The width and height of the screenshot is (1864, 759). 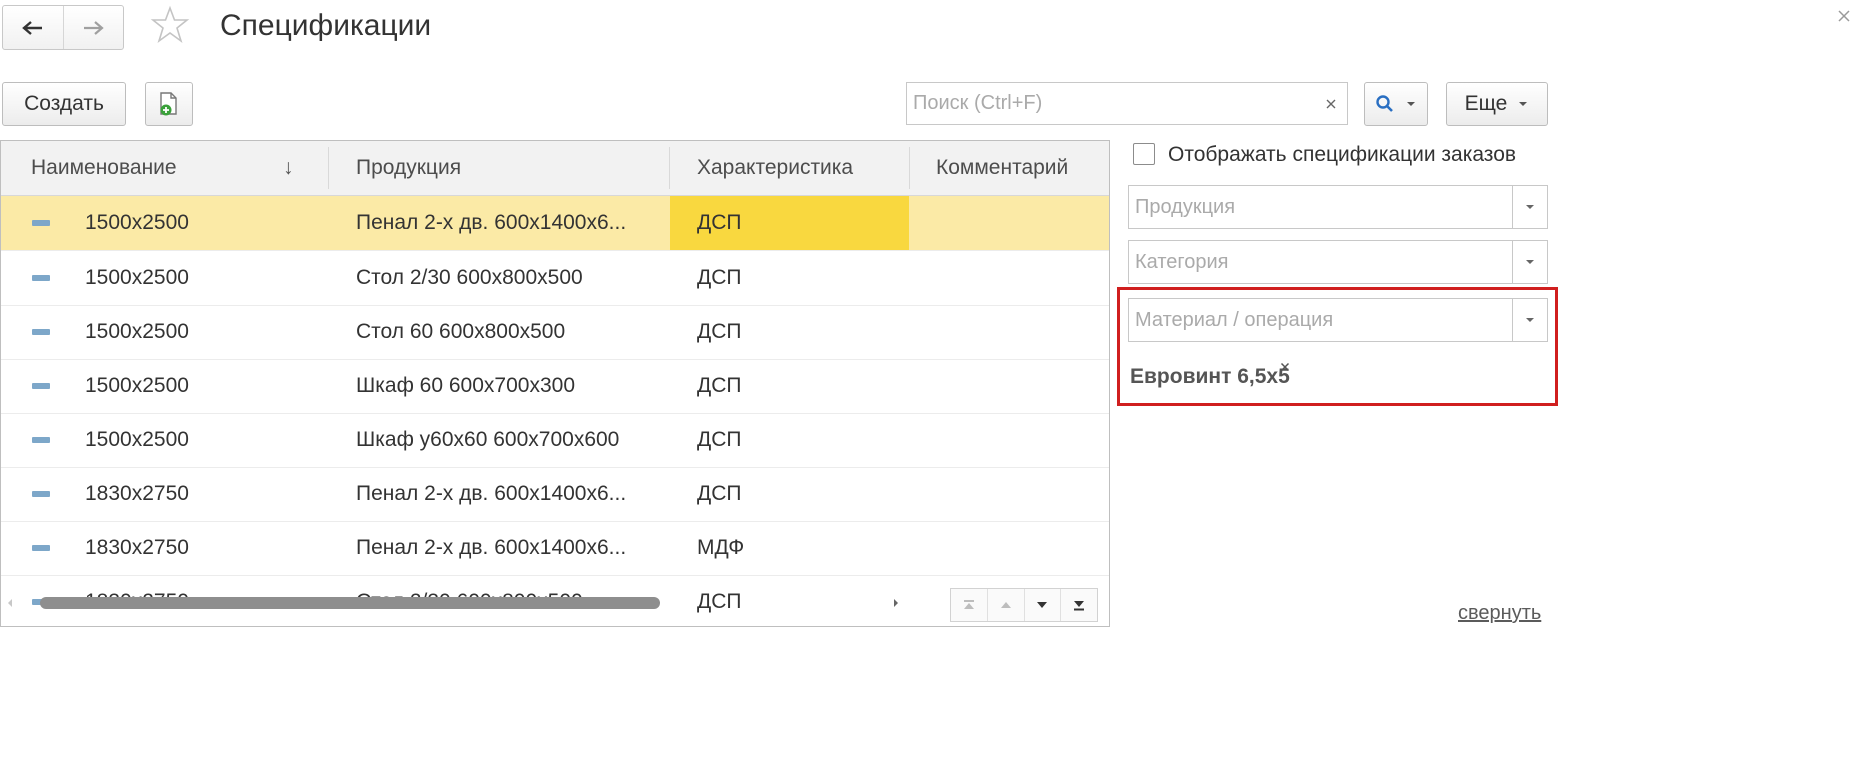 What do you see at coordinates (1234, 319) in the screenshot?
I see `material-filter-placeholder: Материал / операция` at bounding box center [1234, 319].